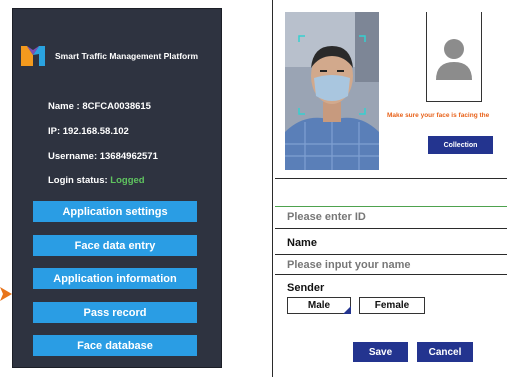 The height and width of the screenshot is (377, 507). What do you see at coordinates (115, 345) in the screenshot?
I see `face-database-button: Face database` at bounding box center [115, 345].